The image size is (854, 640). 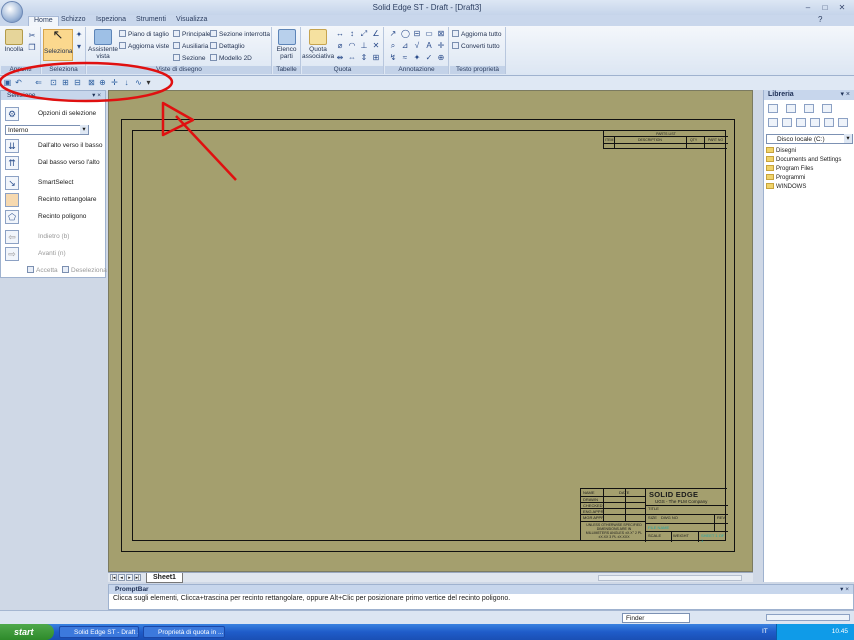 What do you see at coordinates (103, 44) in the screenshot?
I see `assistente-vista-button: Assistente vista` at bounding box center [103, 44].